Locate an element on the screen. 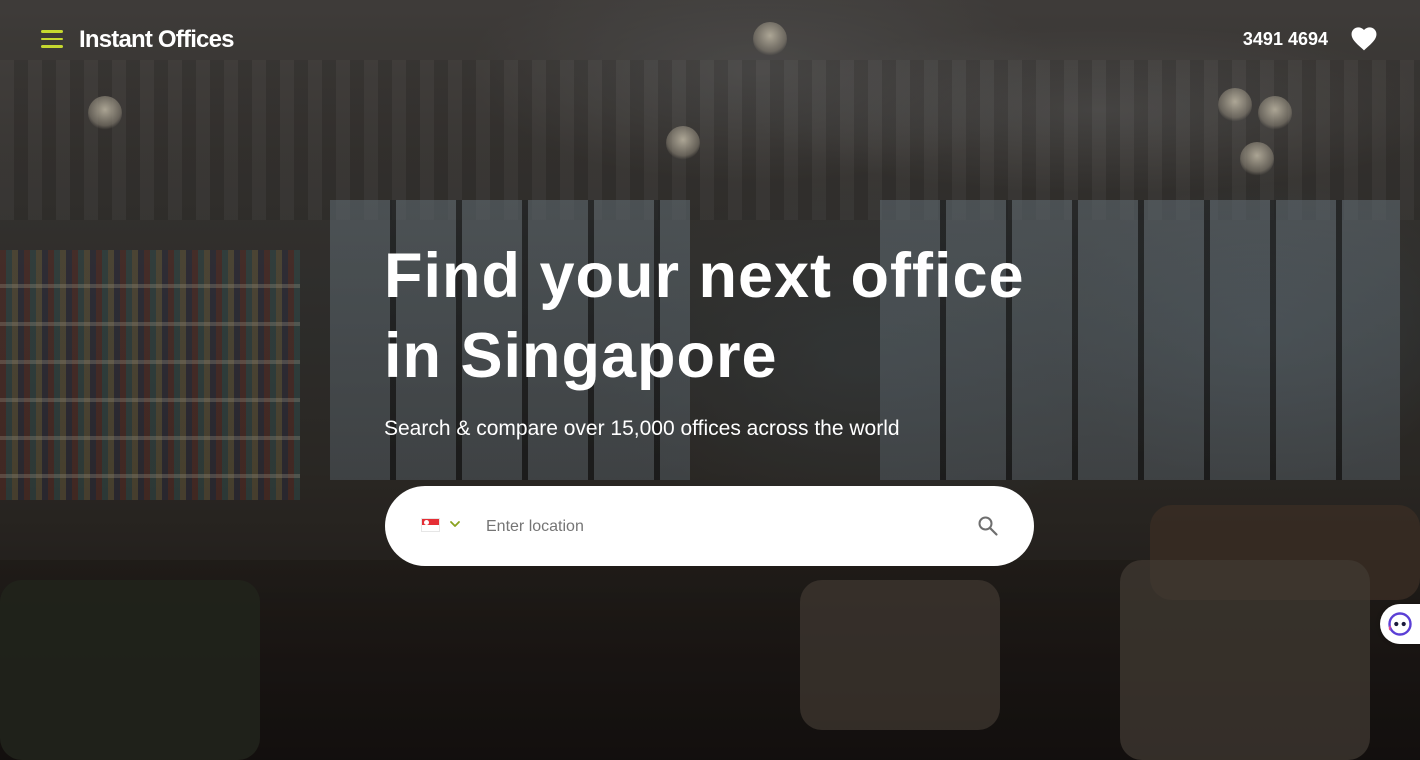 The image size is (1420, 760). search-icon is located at coordinates (988, 526).